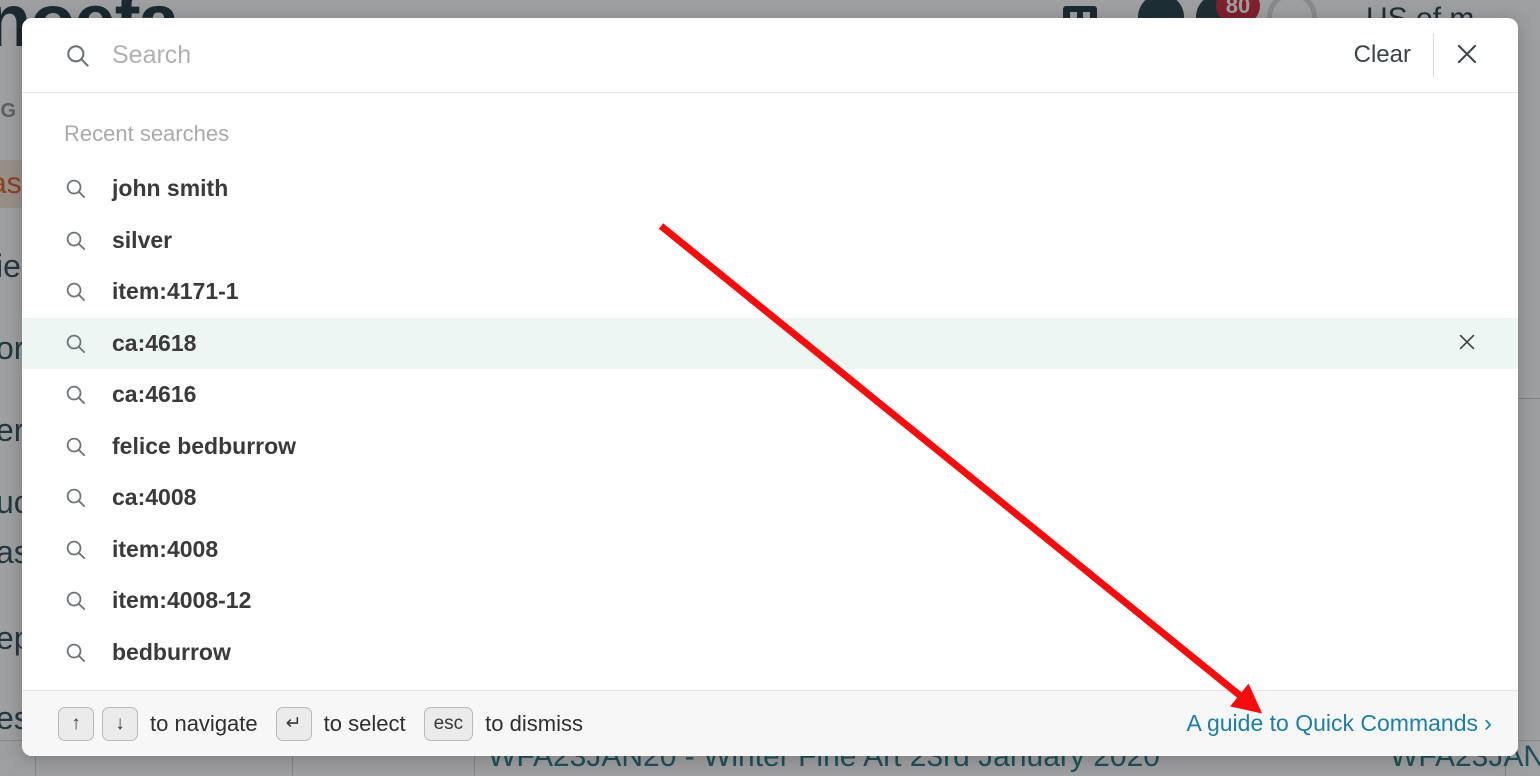 The height and width of the screenshot is (776, 1540). I want to click on list-item: ca:4008, so click(770, 498).